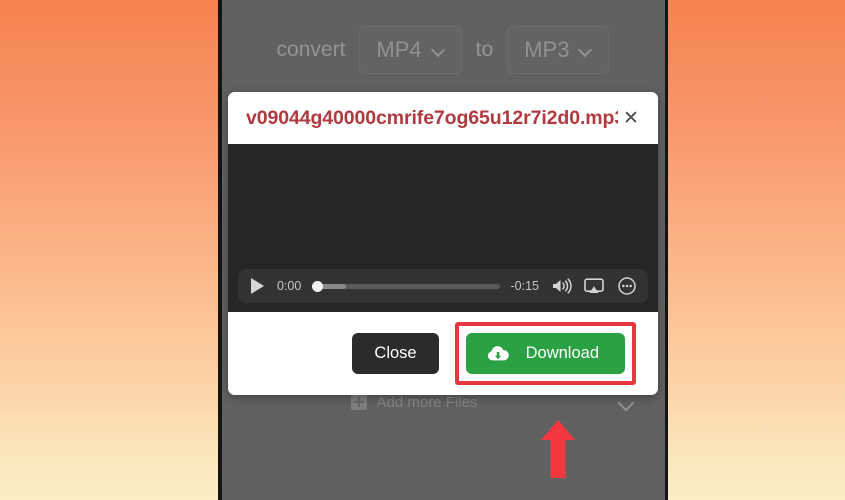 Image resolution: width=845 pixels, height=500 pixels. I want to click on play-icon, so click(257, 286).